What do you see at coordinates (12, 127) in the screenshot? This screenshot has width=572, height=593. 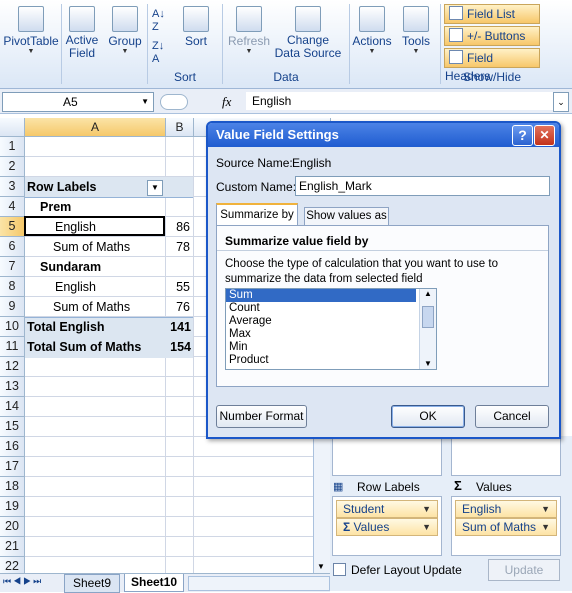 I see `select-all-corner` at bounding box center [12, 127].